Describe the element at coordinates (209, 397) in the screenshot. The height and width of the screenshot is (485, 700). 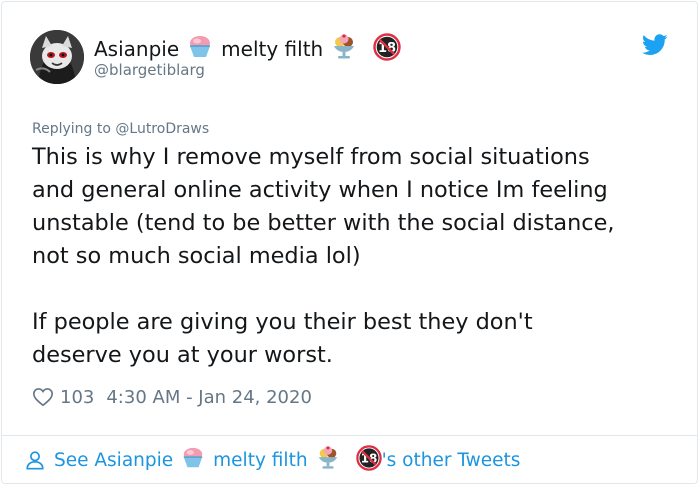
I see `tweet-timestamp: 4:30 AM - Jan 24, 2020` at that location.